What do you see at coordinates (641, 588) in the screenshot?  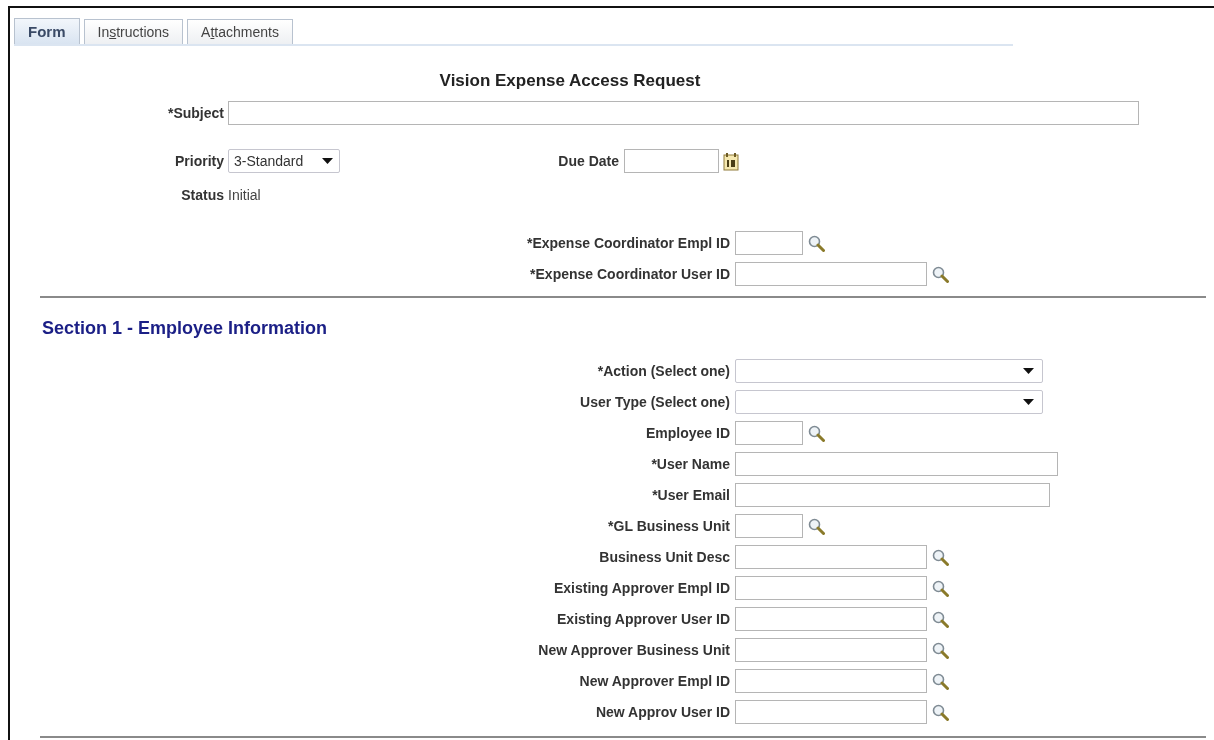 I see `field-label: Existing Approver Empl ID` at bounding box center [641, 588].